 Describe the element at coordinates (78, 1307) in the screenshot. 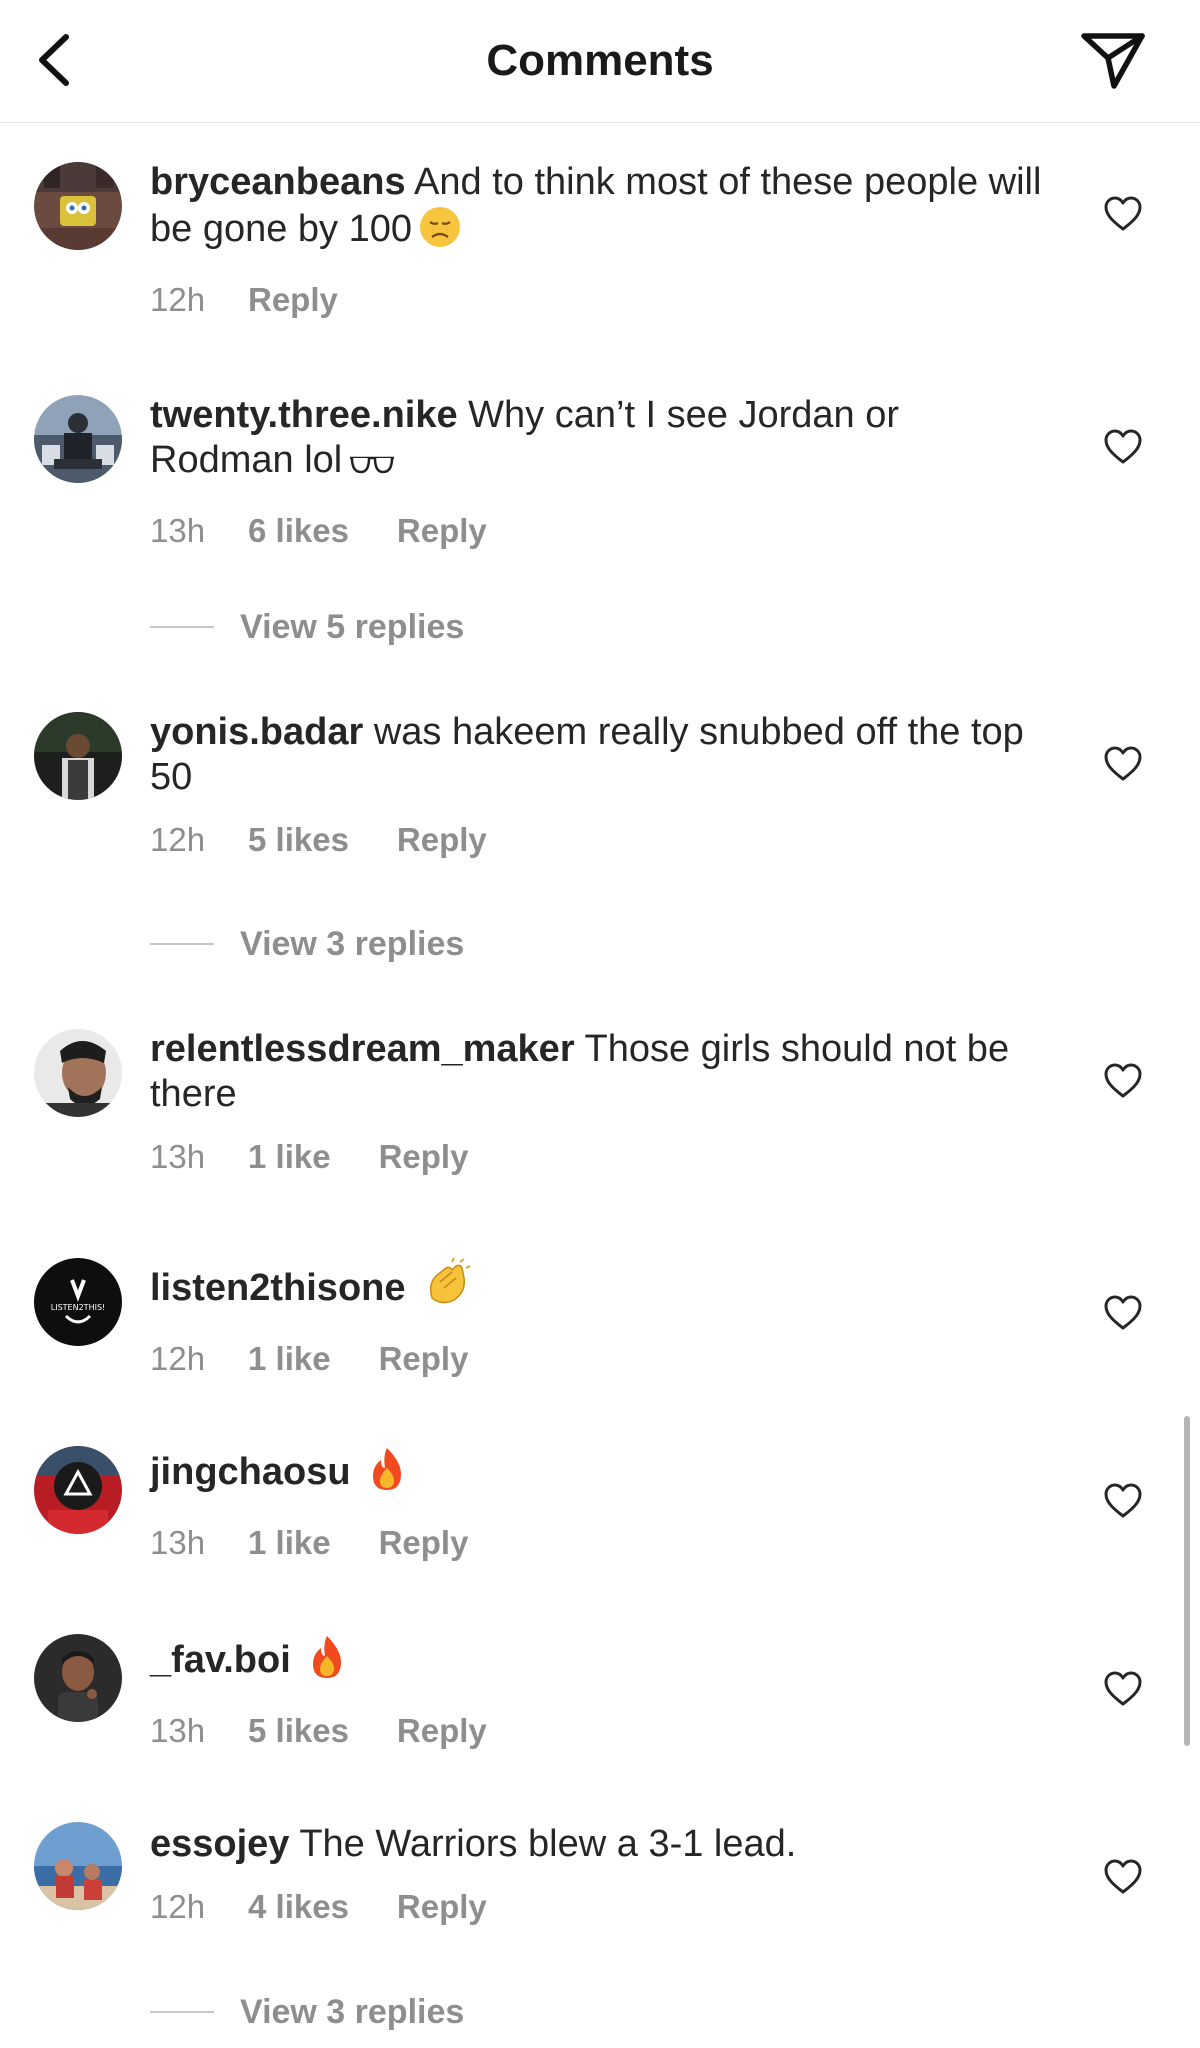

I see `avatar-logo-text: LISTEN2THIS!` at that location.